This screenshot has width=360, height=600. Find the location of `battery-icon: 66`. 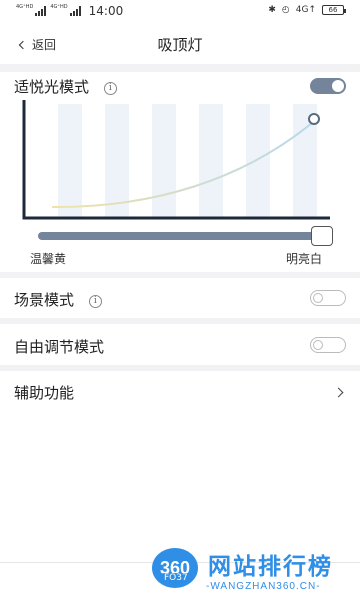

battery-icon: 66 is located at coordinates (334, 10).